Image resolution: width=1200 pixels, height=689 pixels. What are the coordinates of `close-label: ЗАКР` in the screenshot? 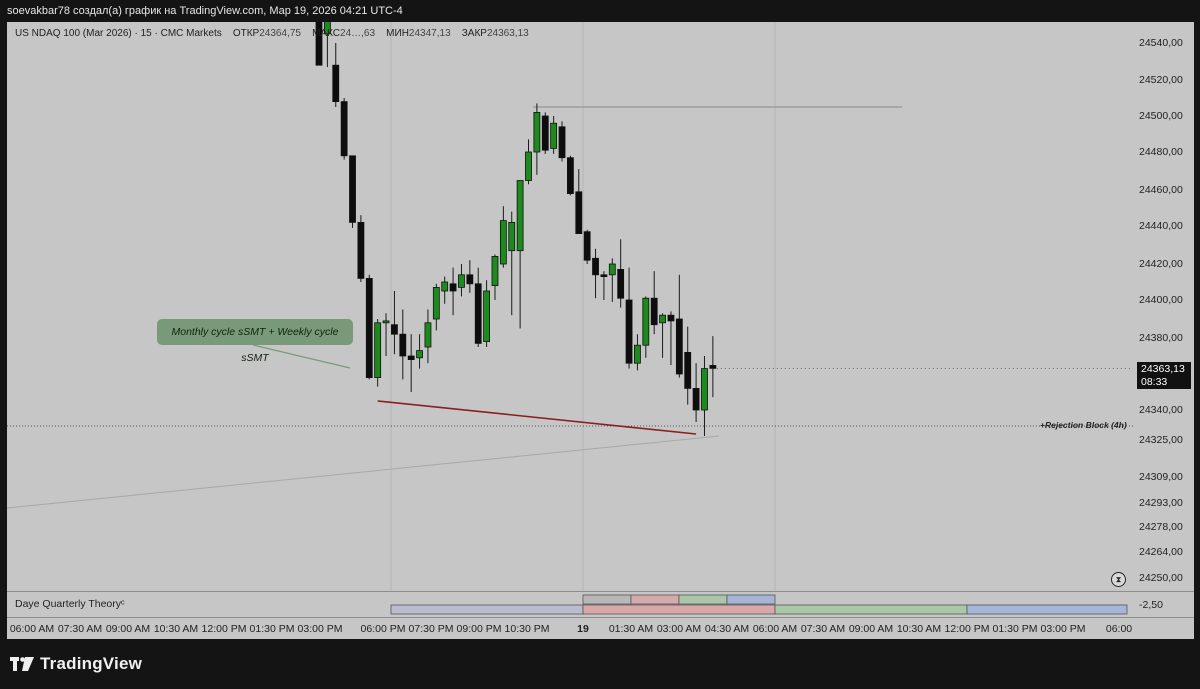 It's located at (474, 33).